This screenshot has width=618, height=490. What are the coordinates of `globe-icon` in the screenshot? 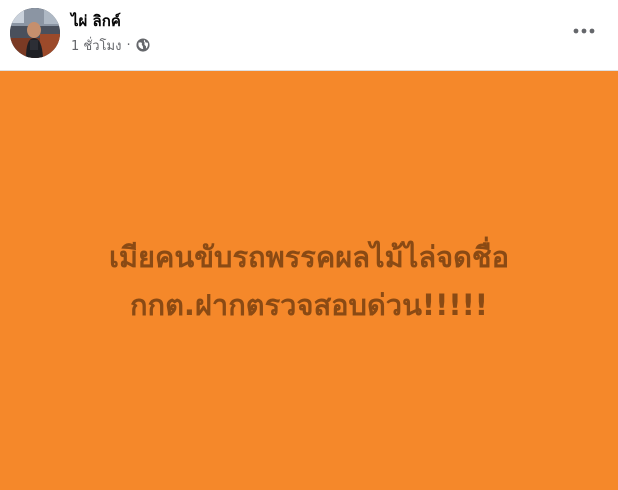 It's located at (143, 45).